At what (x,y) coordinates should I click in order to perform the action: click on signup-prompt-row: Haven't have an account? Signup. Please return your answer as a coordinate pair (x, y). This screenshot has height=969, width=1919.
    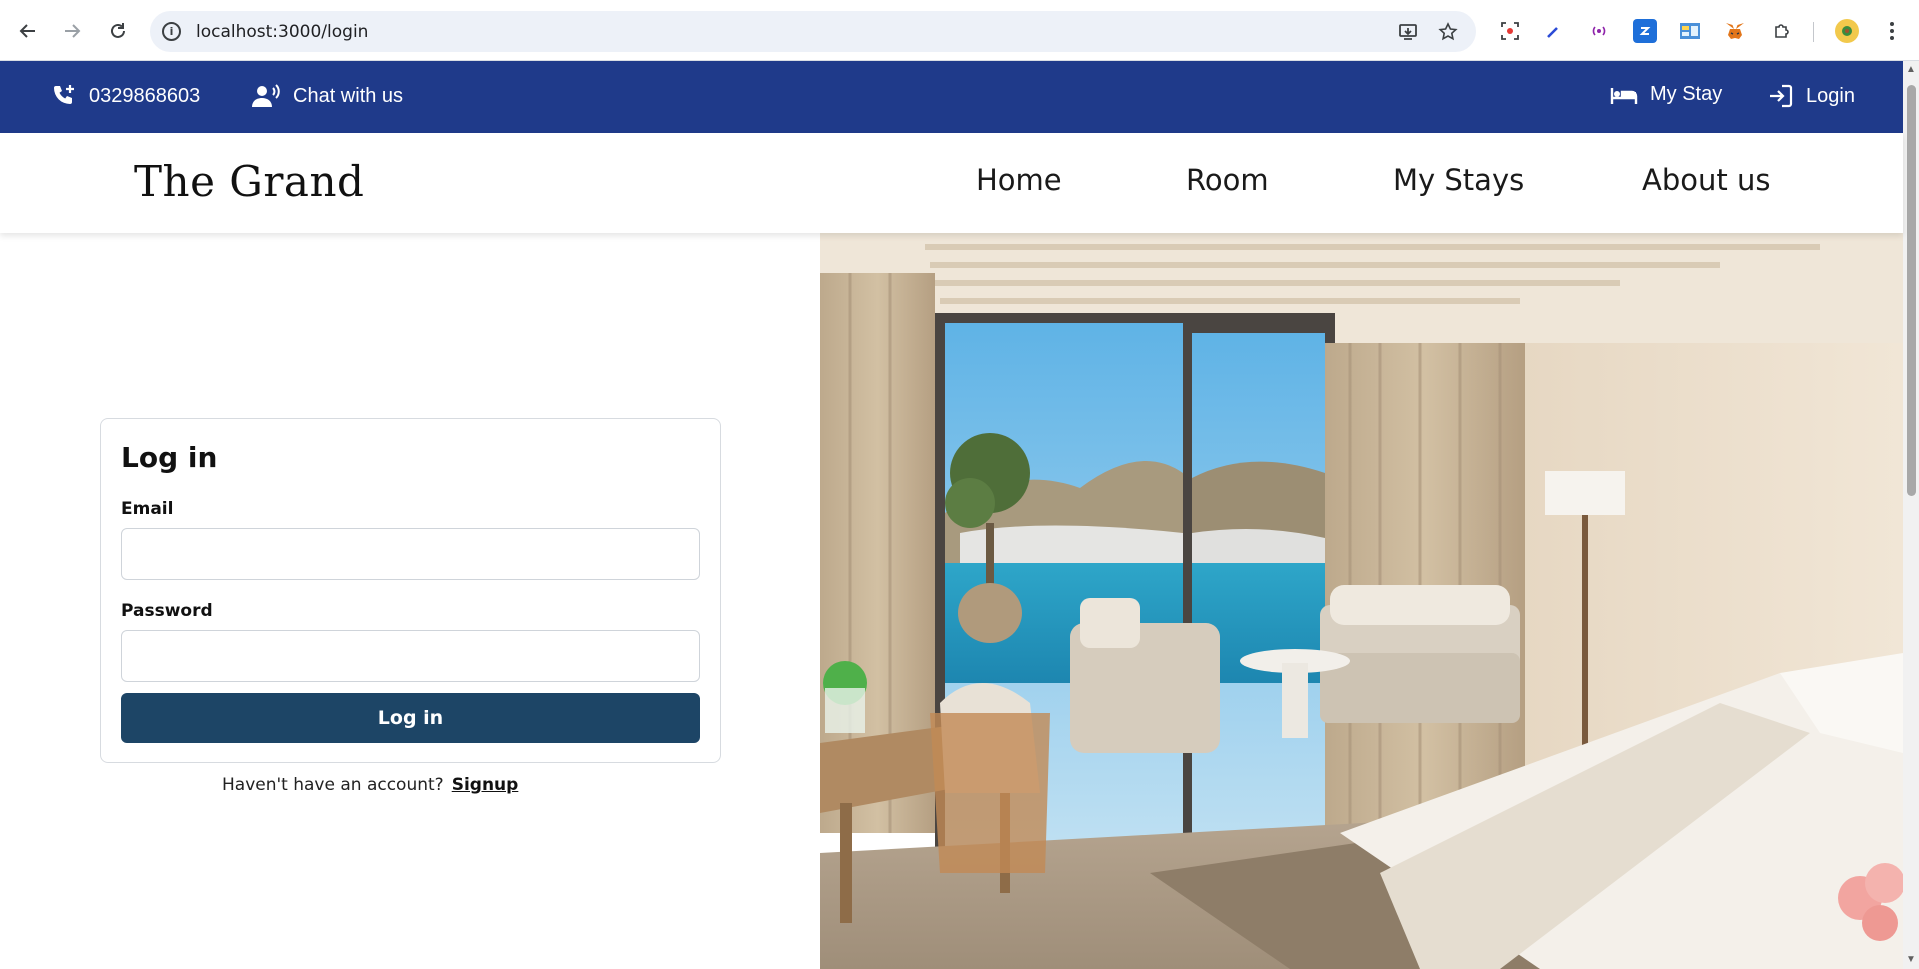
    Looking at the image, I should click on (370, 785).